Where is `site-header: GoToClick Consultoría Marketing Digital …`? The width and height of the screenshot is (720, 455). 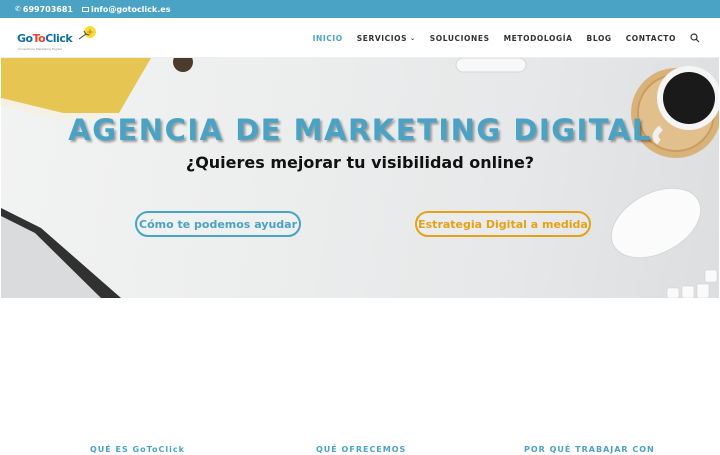 site-header: GoToClick Consultoría Marketing Digital … is located at coordinates (360, 38).